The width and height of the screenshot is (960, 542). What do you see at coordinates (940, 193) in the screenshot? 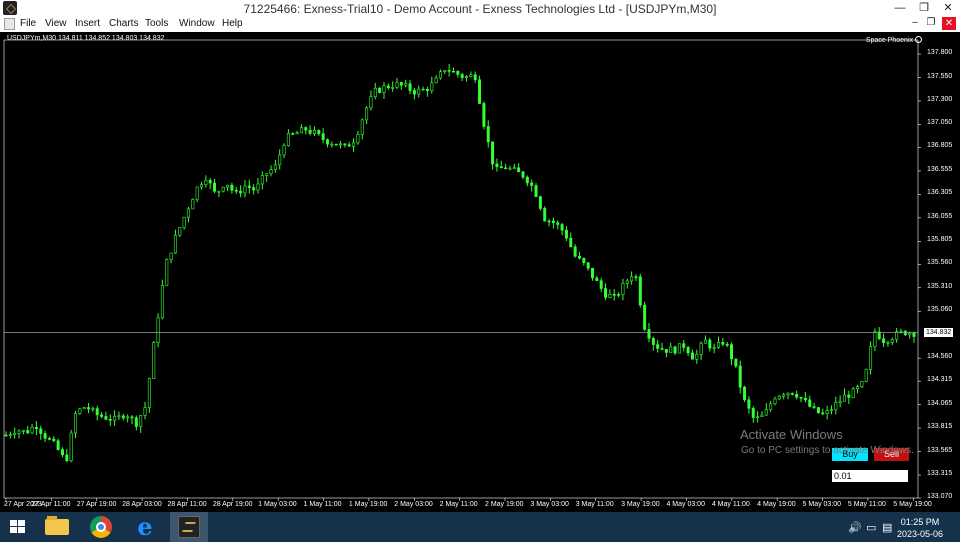
I see `y-tick-label: 136.305` at bounding box center [940, 193].